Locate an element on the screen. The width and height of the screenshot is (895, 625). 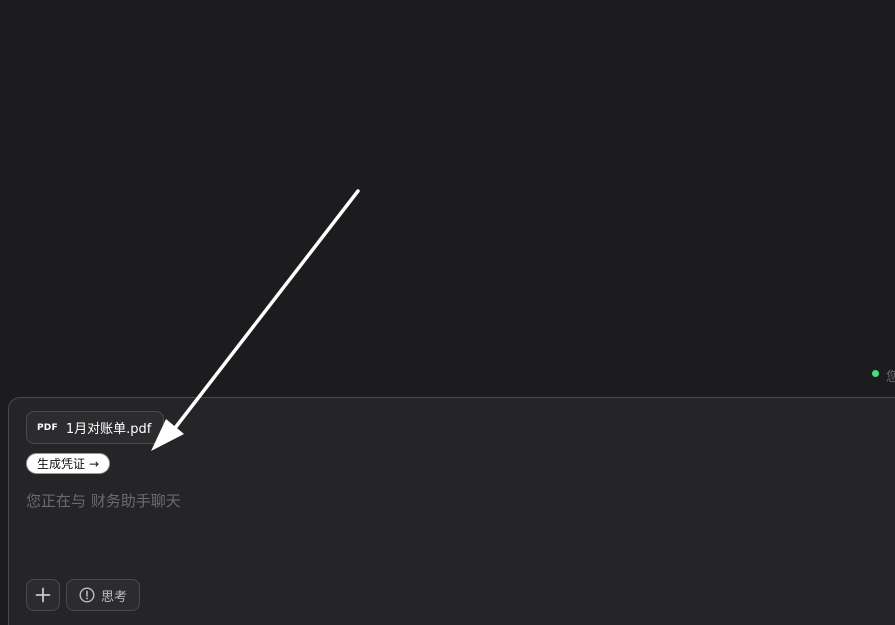
add-button is located at coordinates (43, 595).